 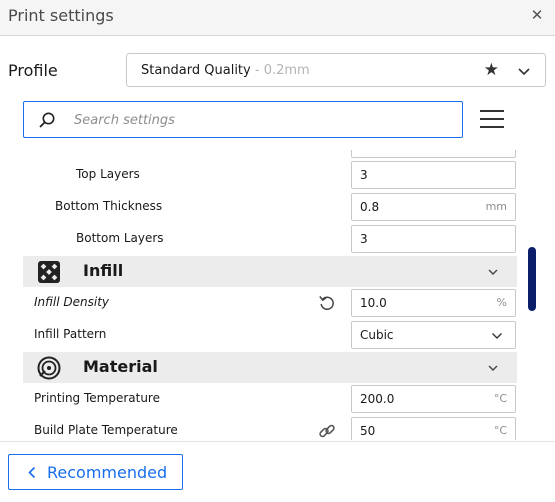 What do you see at coordinates (433, 428) in the screenshot?
I see `build-plate-temperature-field: 50 °C` at bounding box center [433, 428].